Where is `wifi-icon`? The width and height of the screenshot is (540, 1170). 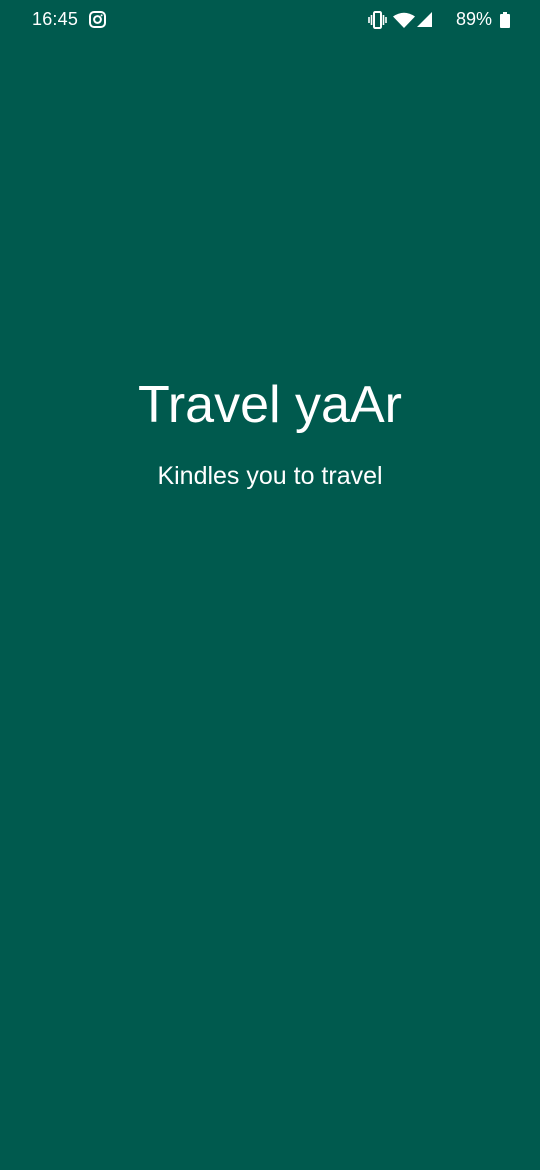 wifi-icon is located at coordinates (404, 20).